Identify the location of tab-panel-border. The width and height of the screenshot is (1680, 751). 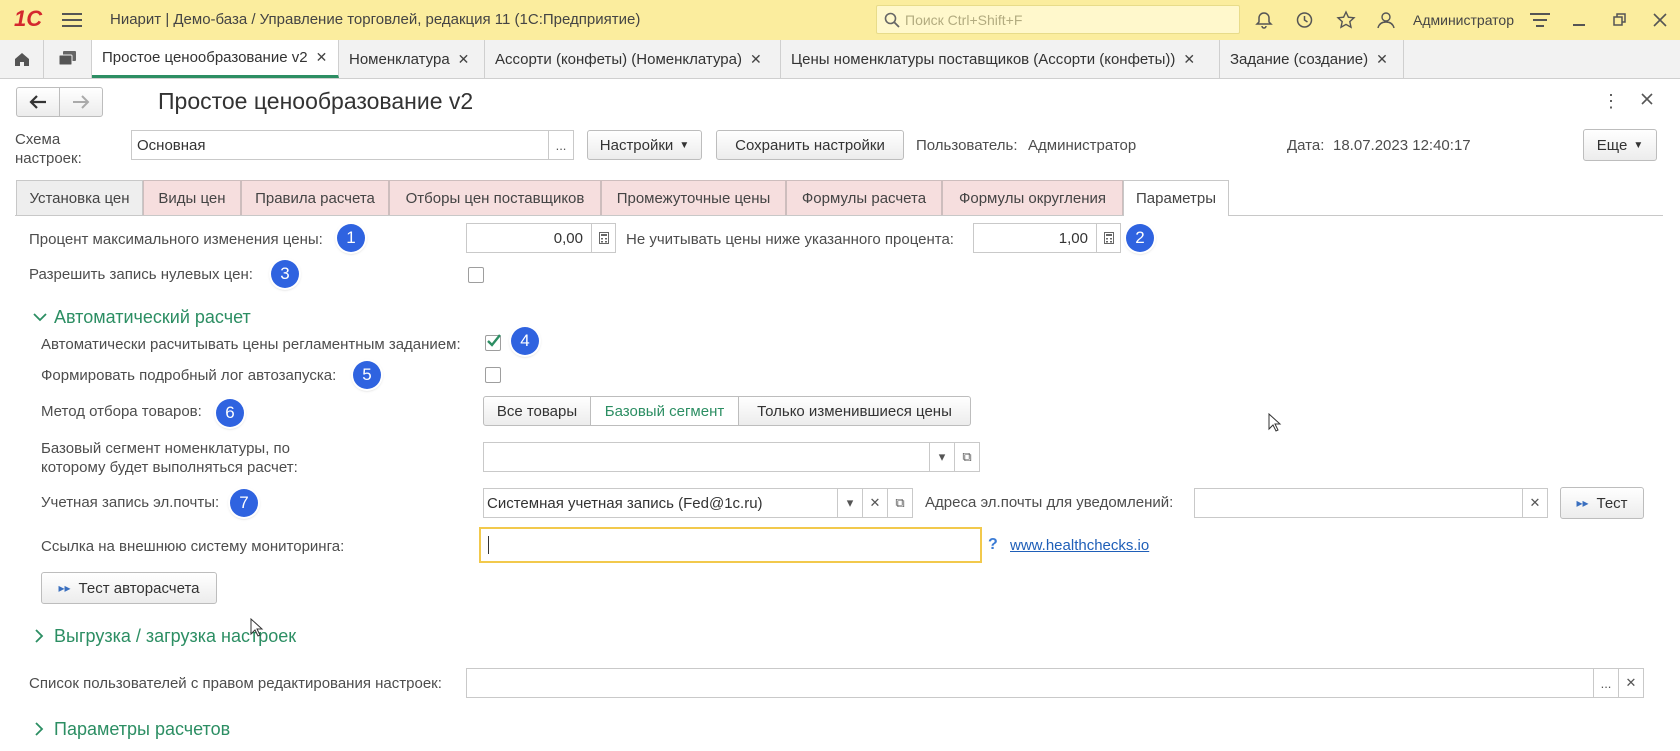
(839, 215).